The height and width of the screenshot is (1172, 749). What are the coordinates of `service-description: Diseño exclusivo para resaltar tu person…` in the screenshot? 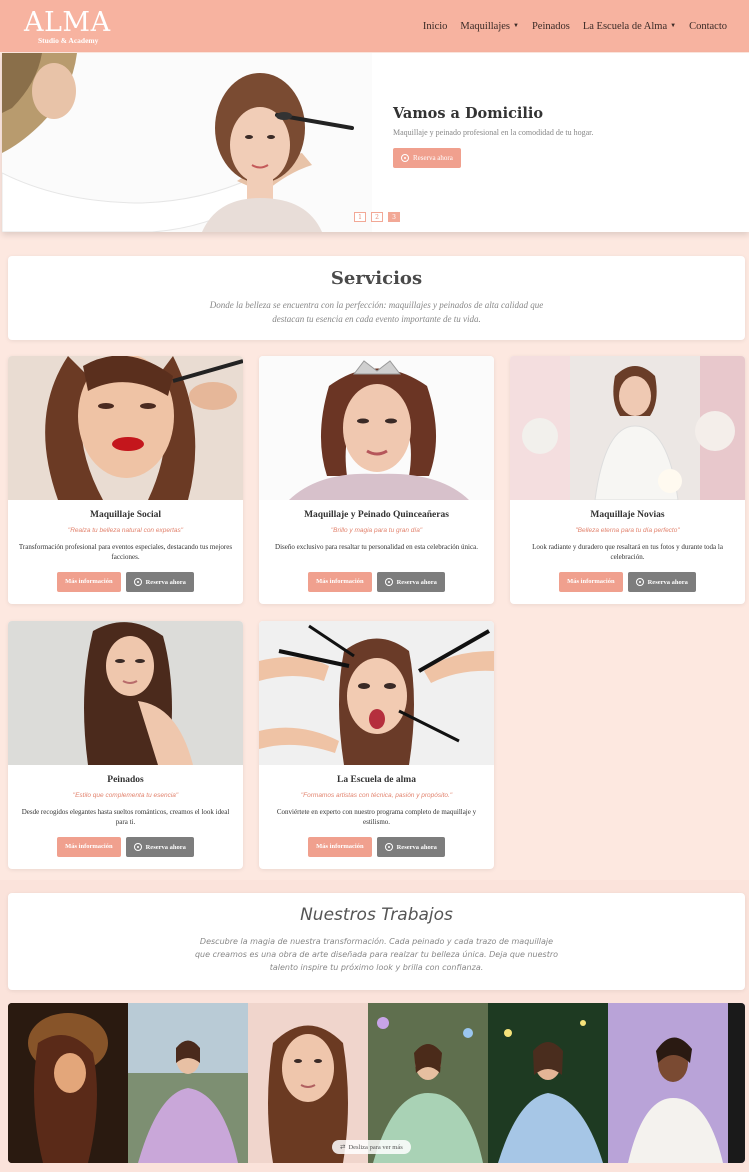 It's located at (376, 547).